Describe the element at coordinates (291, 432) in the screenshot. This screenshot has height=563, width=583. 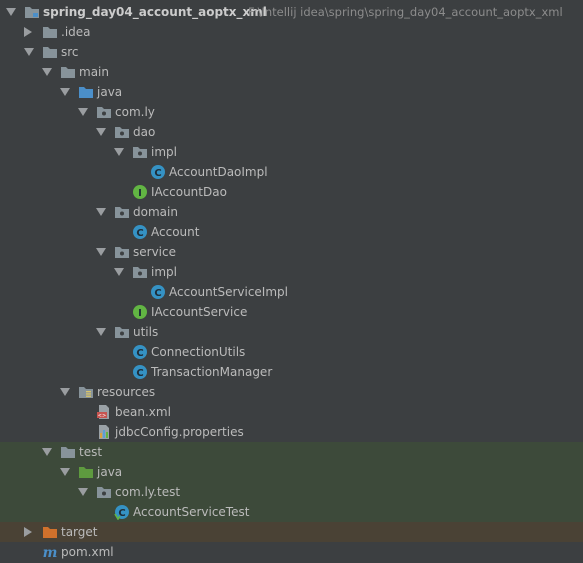
I see `tree-row: jdbcConfig.properties` at that location.